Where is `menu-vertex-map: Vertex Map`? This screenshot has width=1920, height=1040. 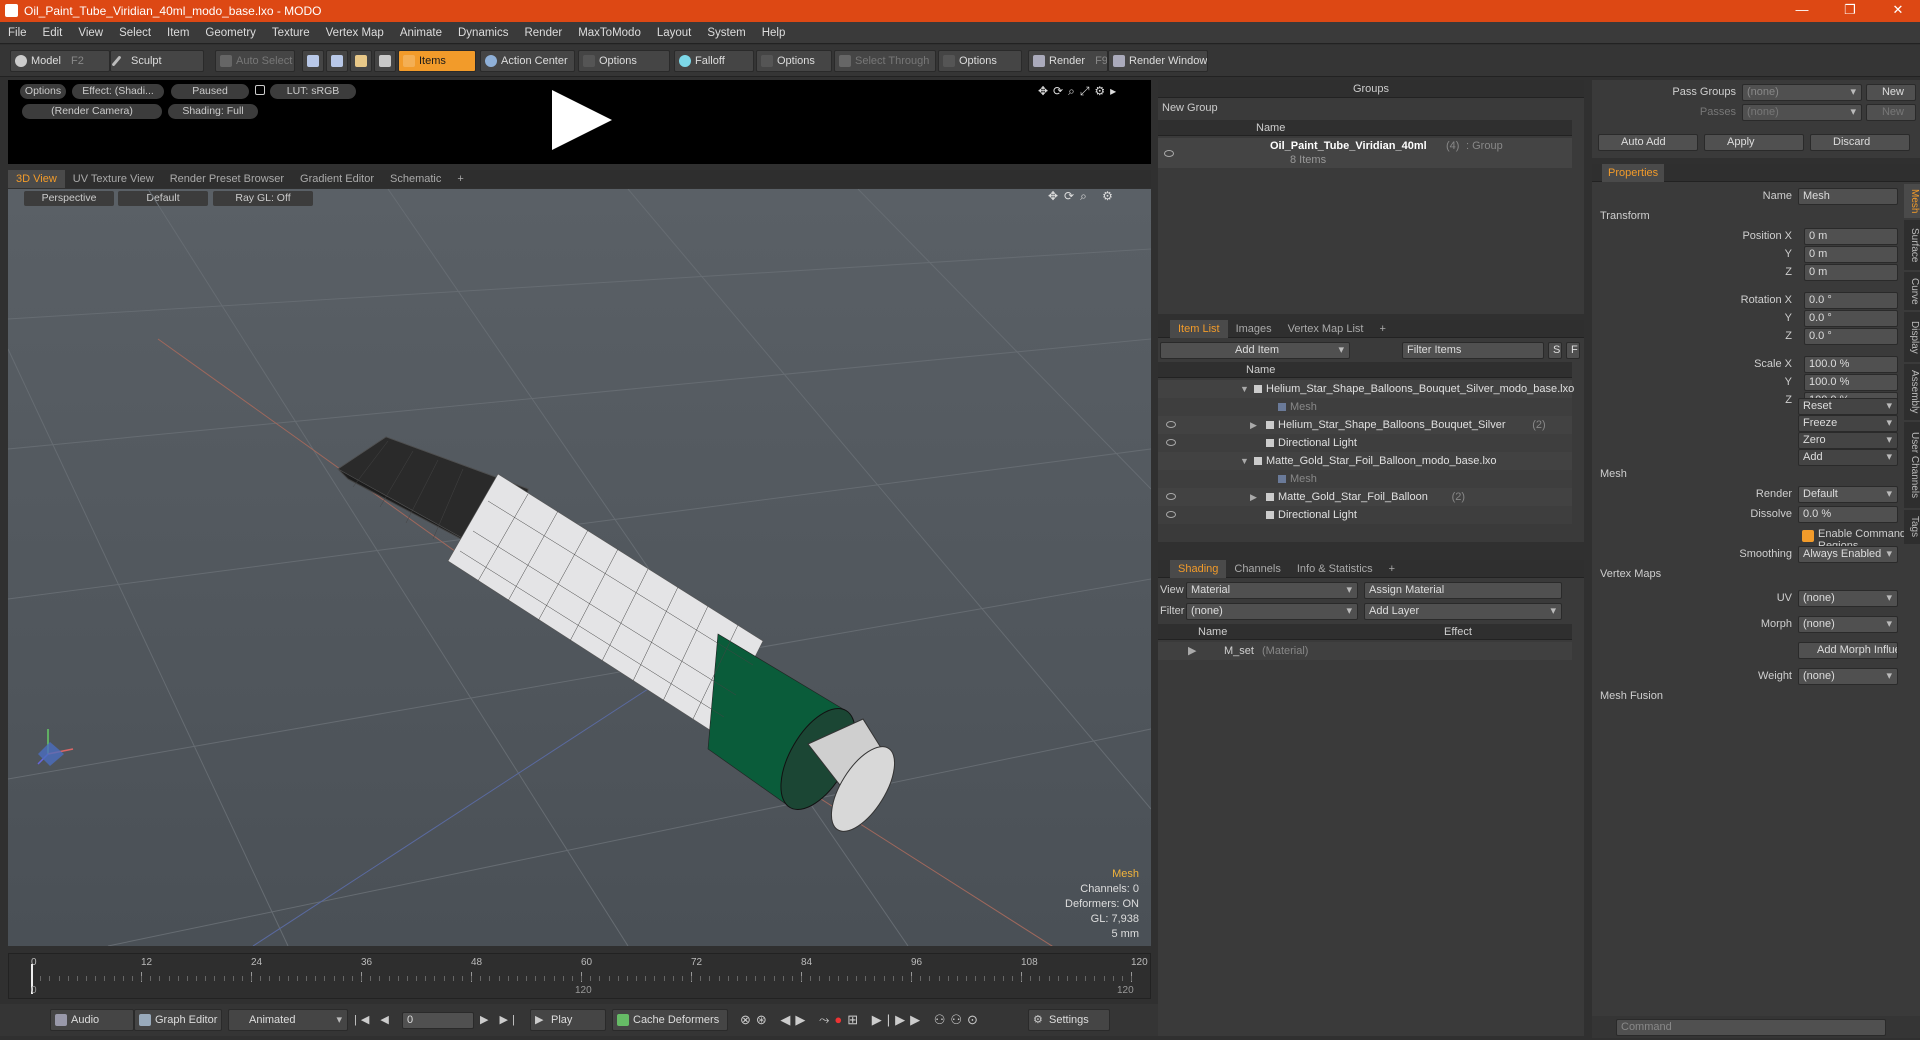 menu-vertex-map: Vertex Map is located at coordinates (355, 33).